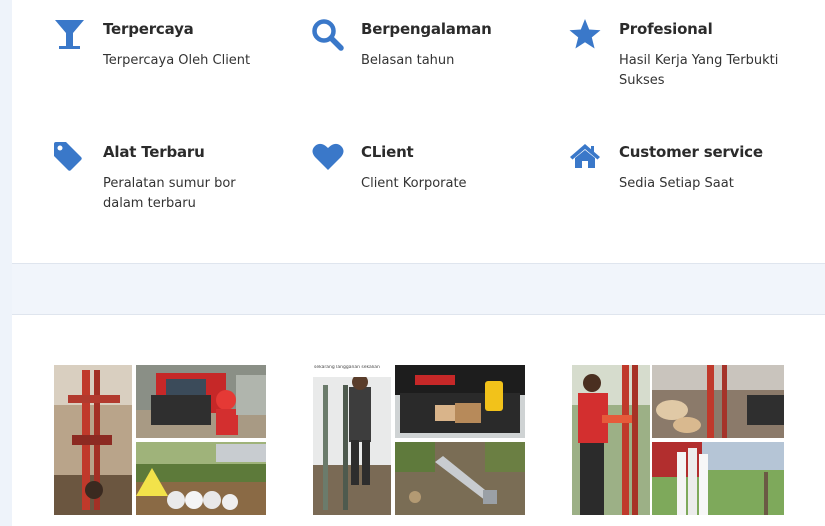 The image size is (825, 526). I want to click on feature-title: Profesional, so click(666, 29).